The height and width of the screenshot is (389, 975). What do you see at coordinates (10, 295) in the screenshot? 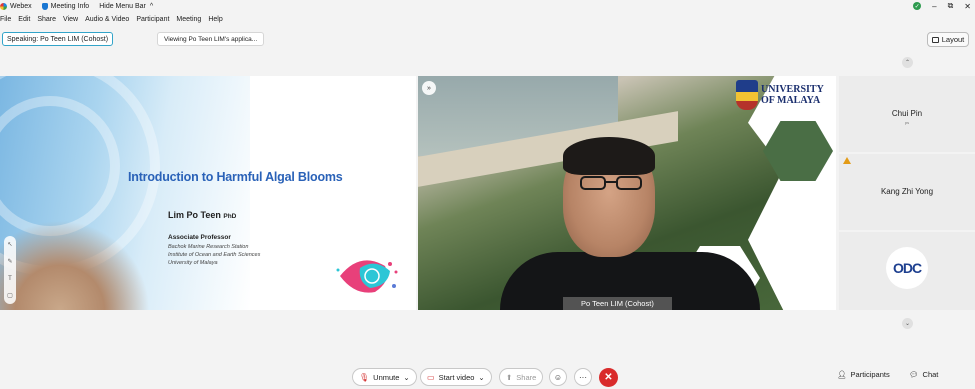
I see `erase-tool-icon: ▢` at bounding box center [10, 295].